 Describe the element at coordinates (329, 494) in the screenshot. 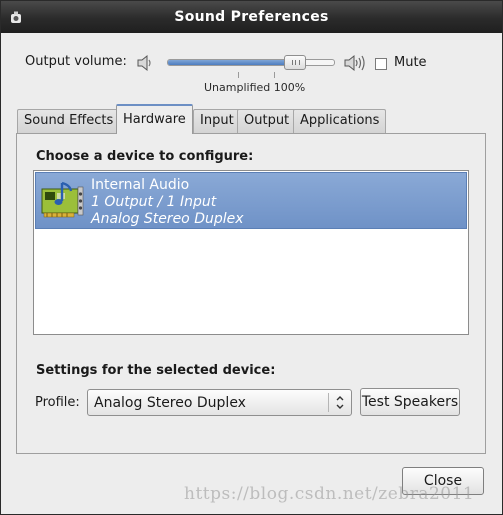

I see `watermark-text: https://blog.csdn.net/zebra2011` at that location.